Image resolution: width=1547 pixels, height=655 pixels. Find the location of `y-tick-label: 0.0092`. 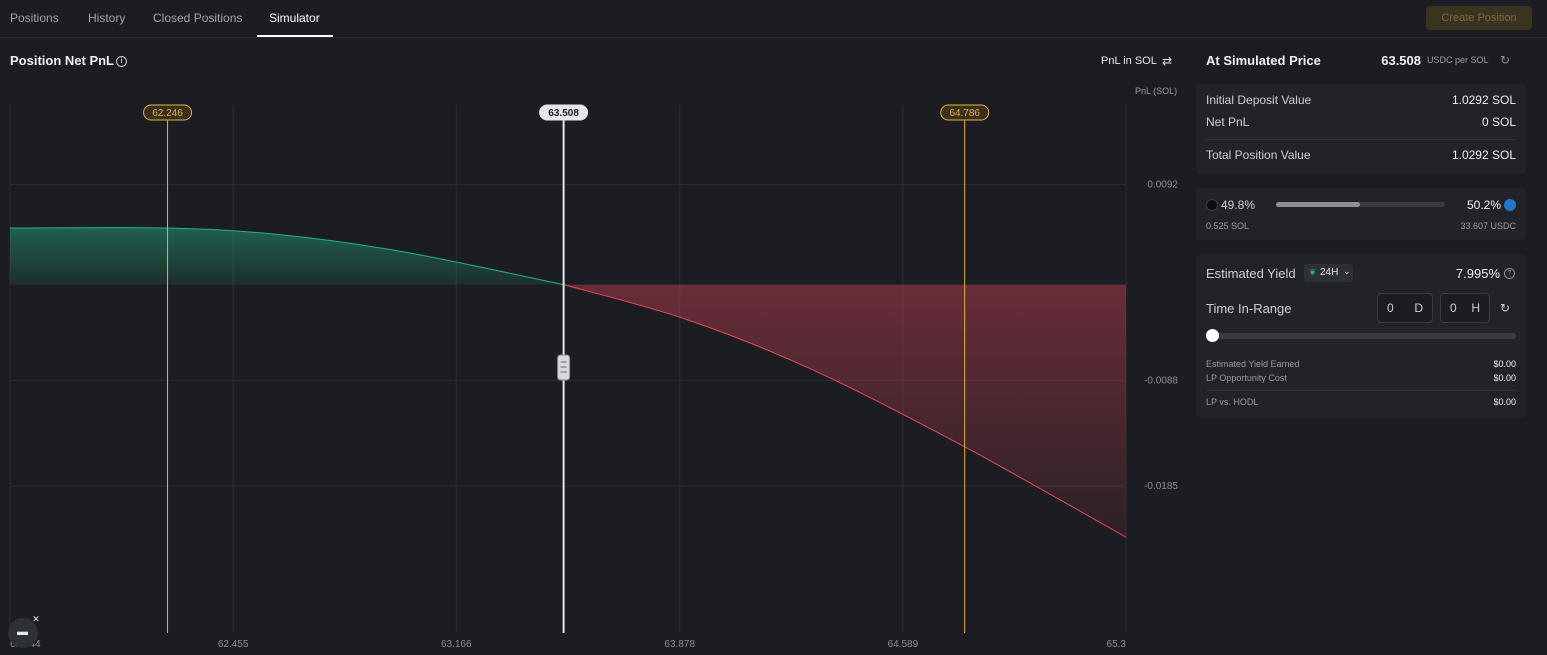

y-tick-label: 0.0092 is located at coordinates (1162, 184).